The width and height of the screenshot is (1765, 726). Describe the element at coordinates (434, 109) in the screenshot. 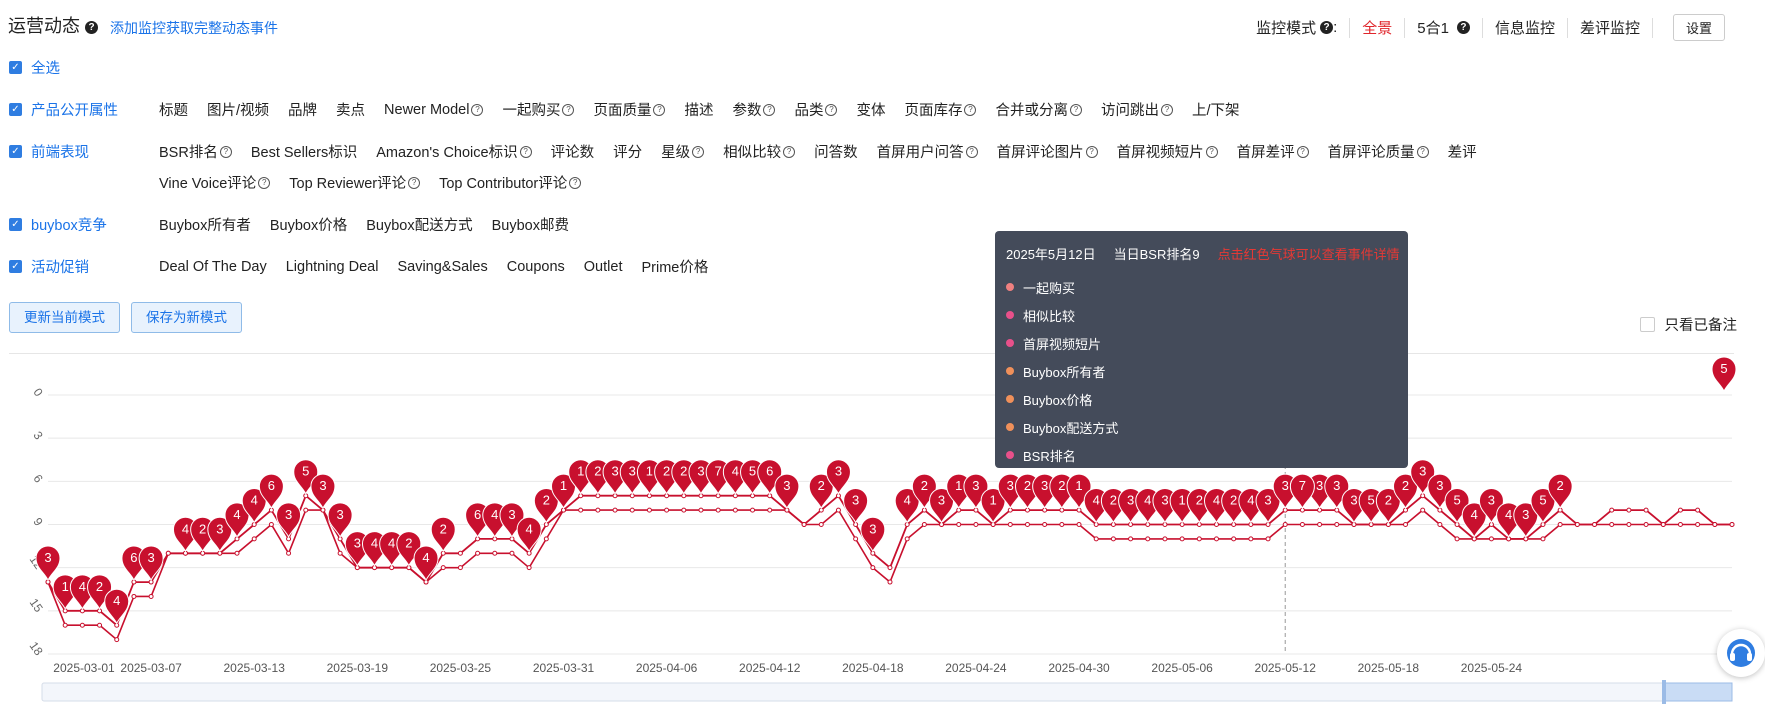

I see `event-type-option: Newer Model?` at that location.